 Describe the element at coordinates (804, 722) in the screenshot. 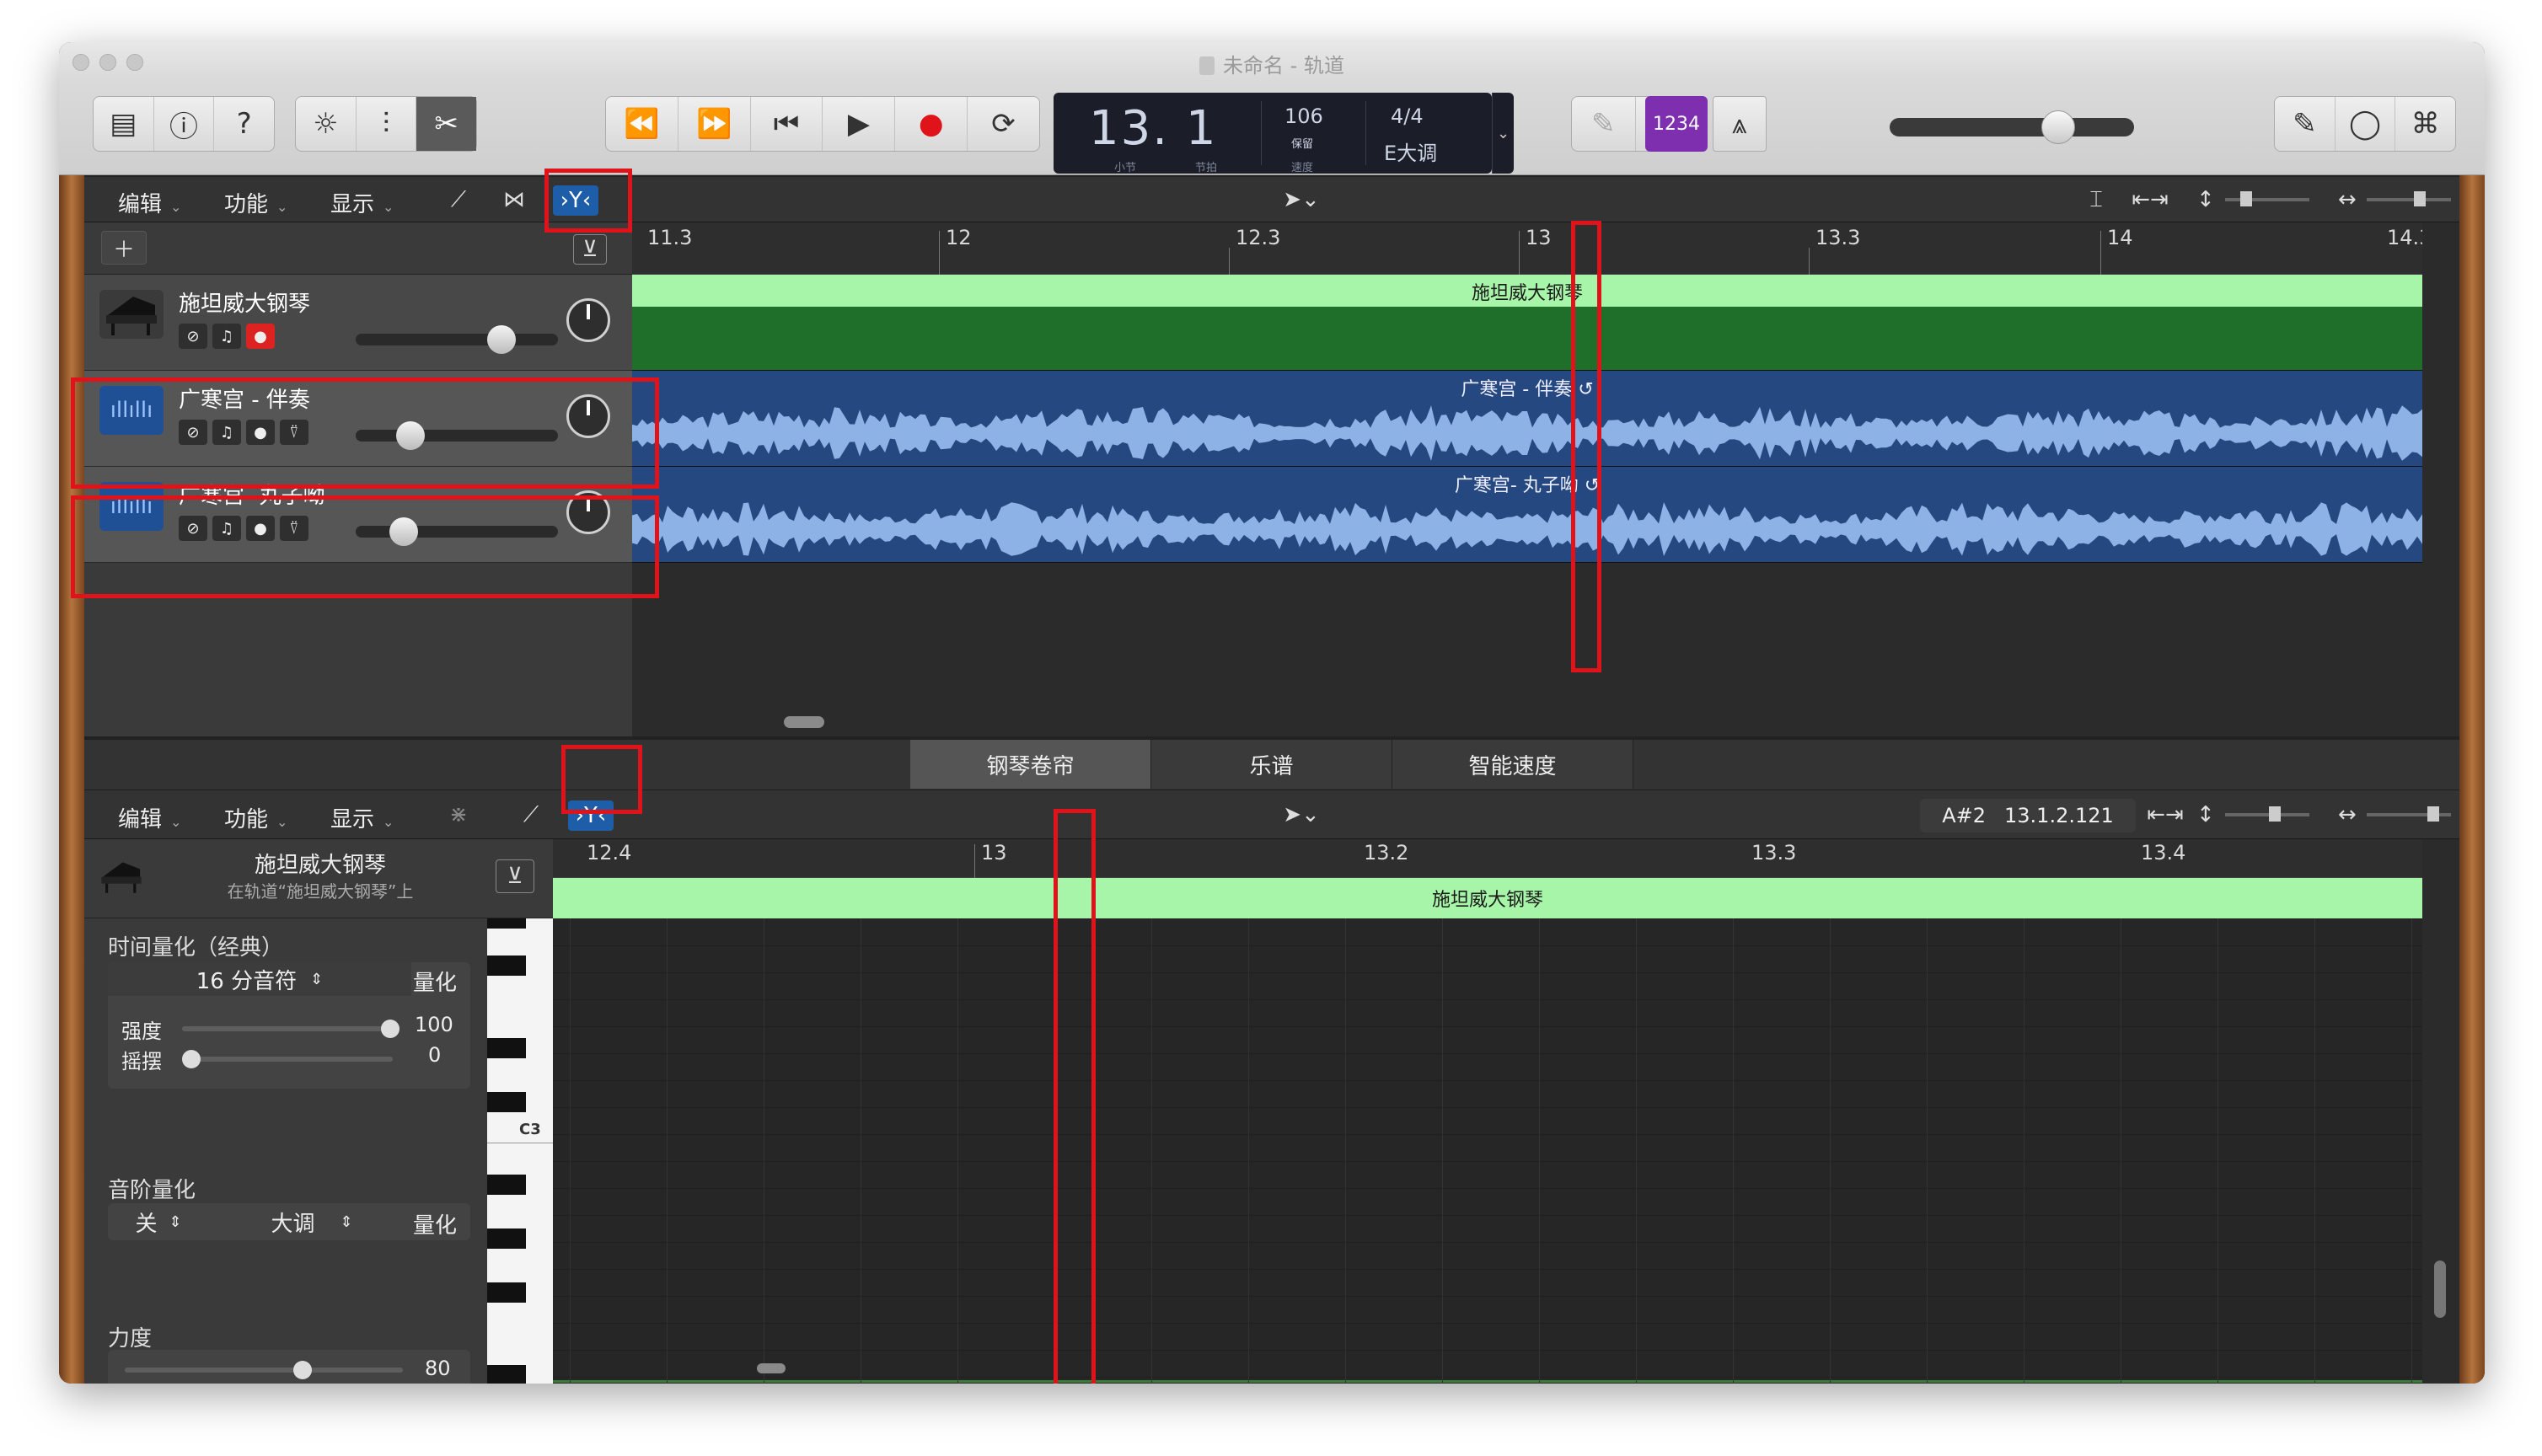

I see `tracks-horizontal-scrollbar` at that location.